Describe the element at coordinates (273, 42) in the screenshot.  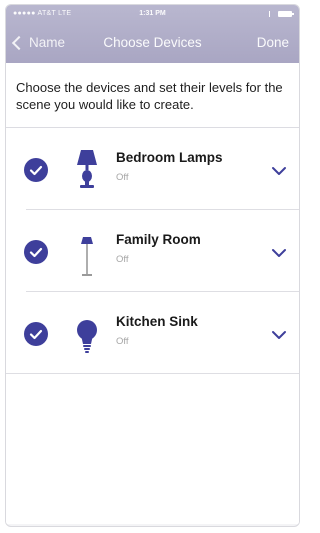
I see `done-button: Done` at that location.